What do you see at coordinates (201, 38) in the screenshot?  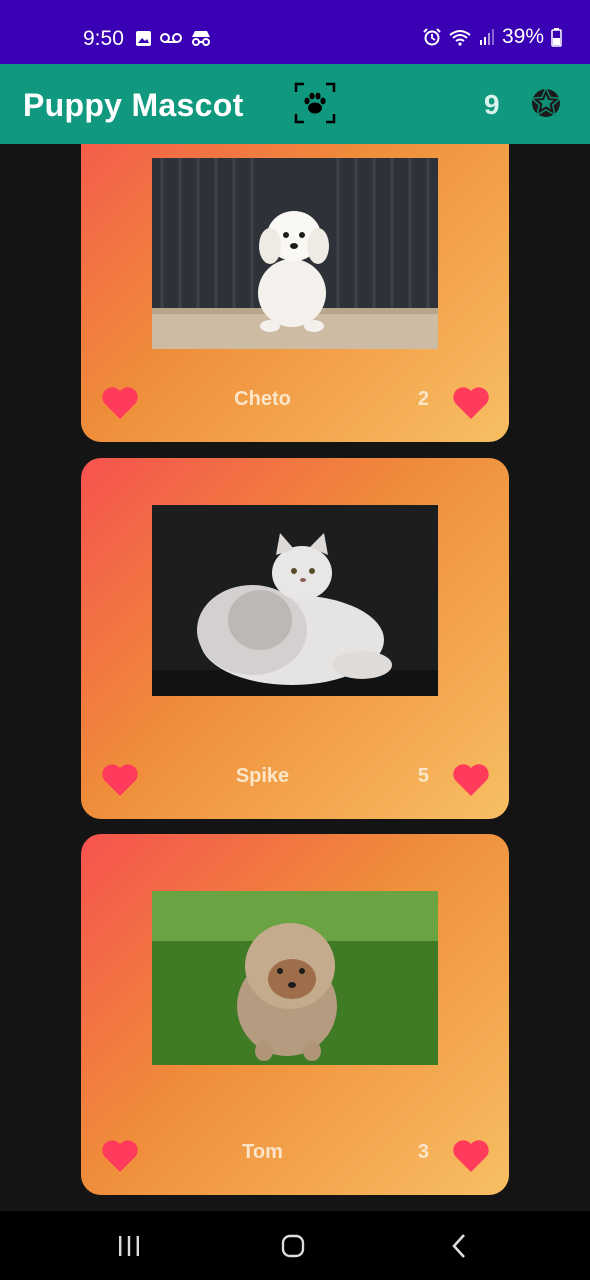 I see `incognito-icon` at bounding box center [201, 38].